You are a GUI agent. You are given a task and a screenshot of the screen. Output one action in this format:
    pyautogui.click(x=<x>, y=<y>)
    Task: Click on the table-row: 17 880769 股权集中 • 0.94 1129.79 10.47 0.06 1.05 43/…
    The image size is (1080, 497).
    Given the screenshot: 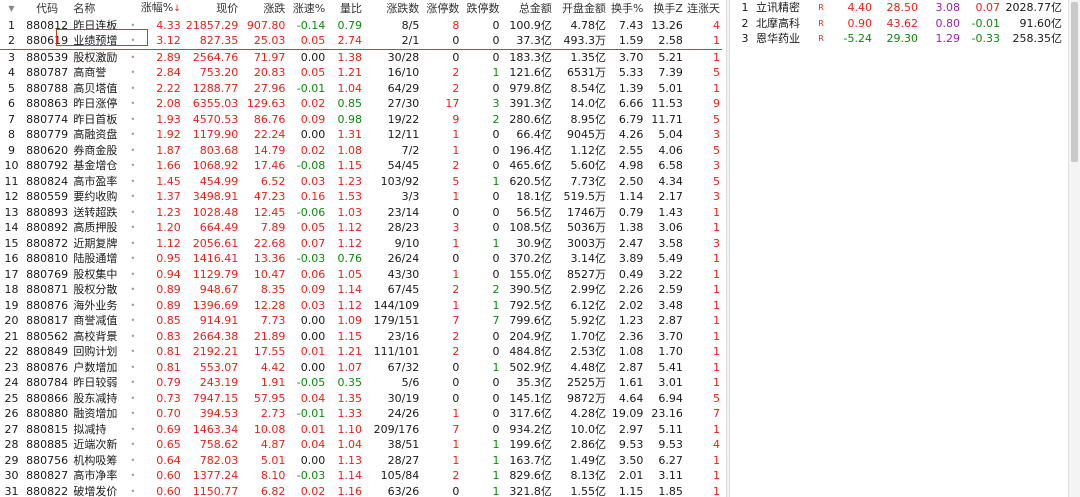 What is the action you would take?
    pyautogui.click(x=361, y=275)
    